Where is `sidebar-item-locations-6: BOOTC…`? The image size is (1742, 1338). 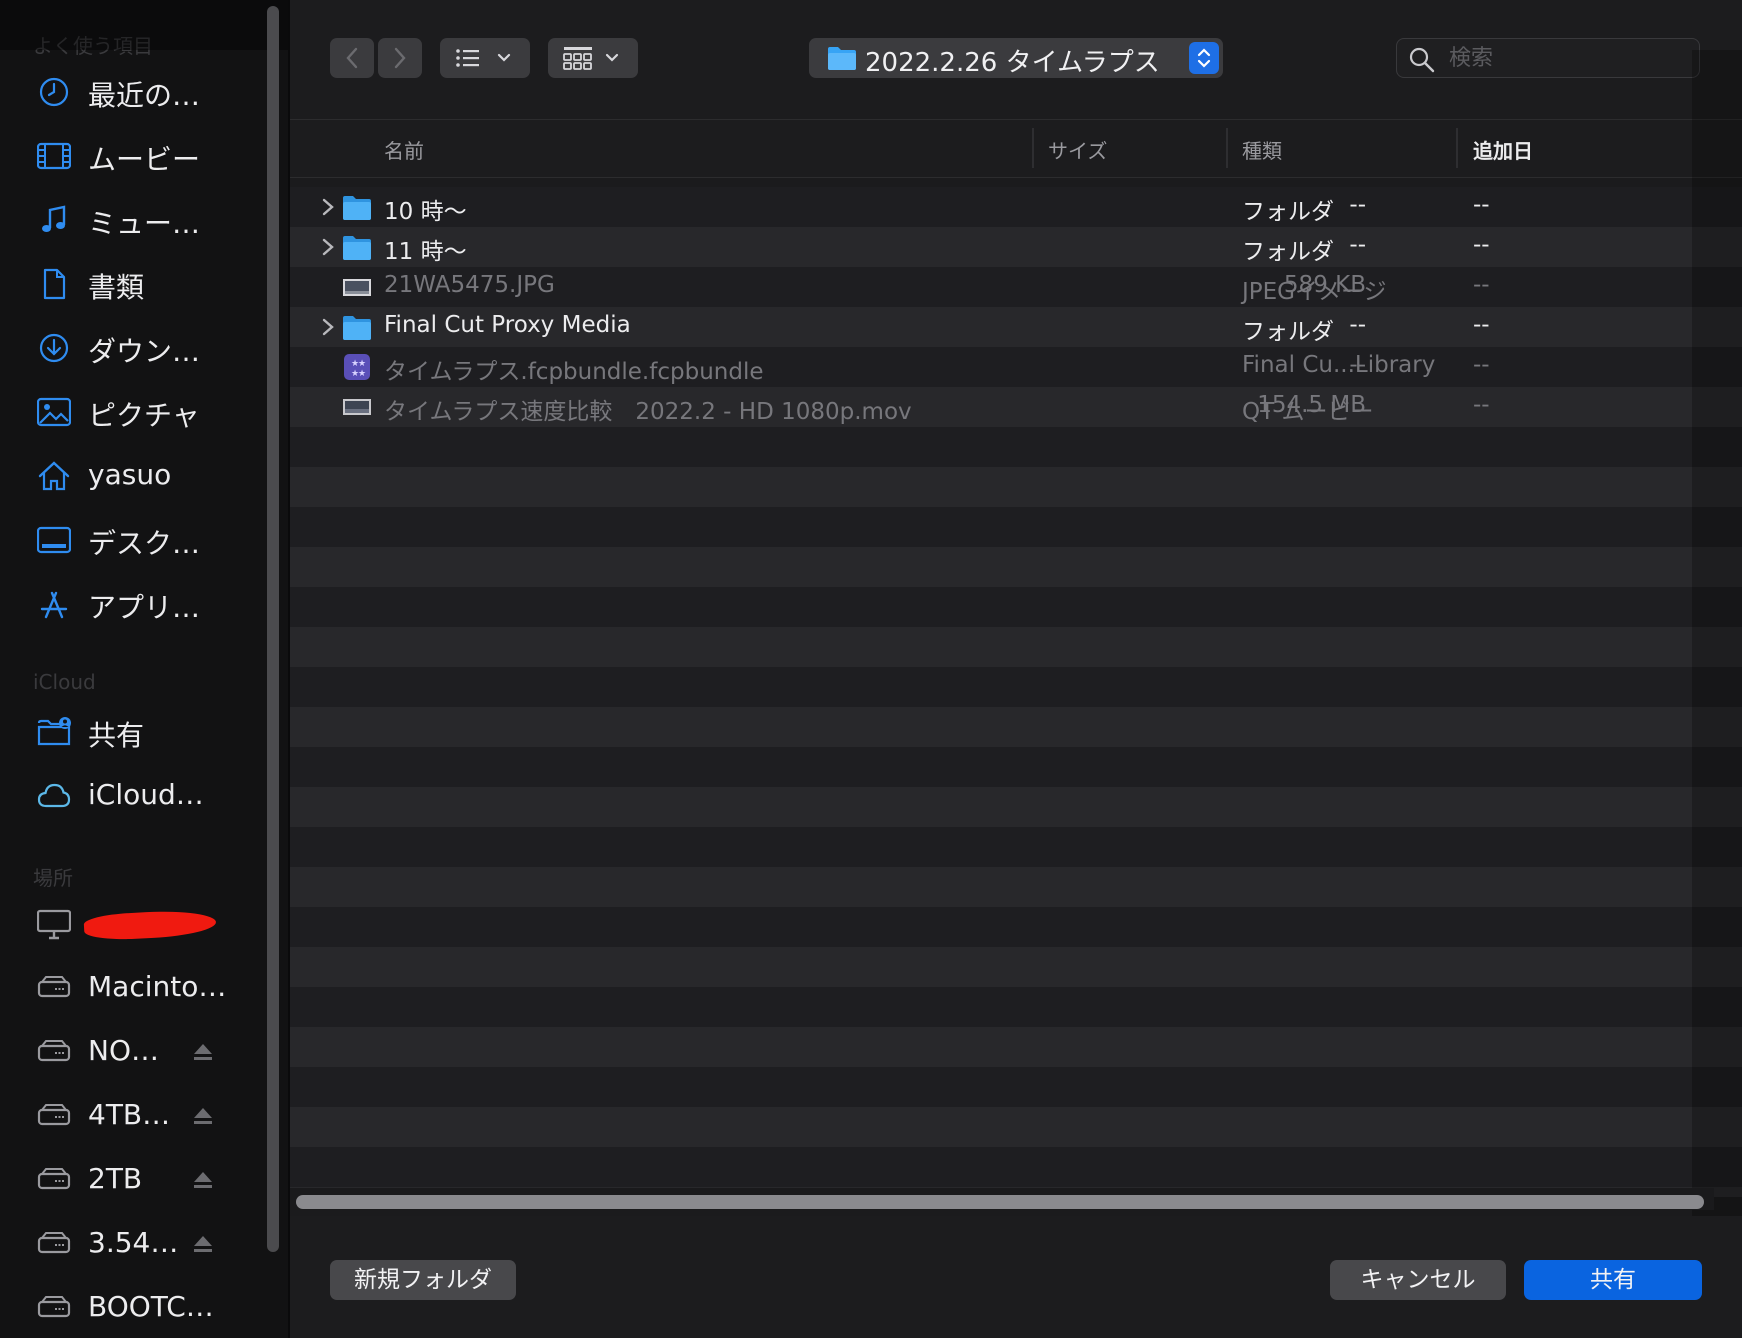 sidebar-item-locations-6: BOOTC… is located at coordinates (131, 1307).